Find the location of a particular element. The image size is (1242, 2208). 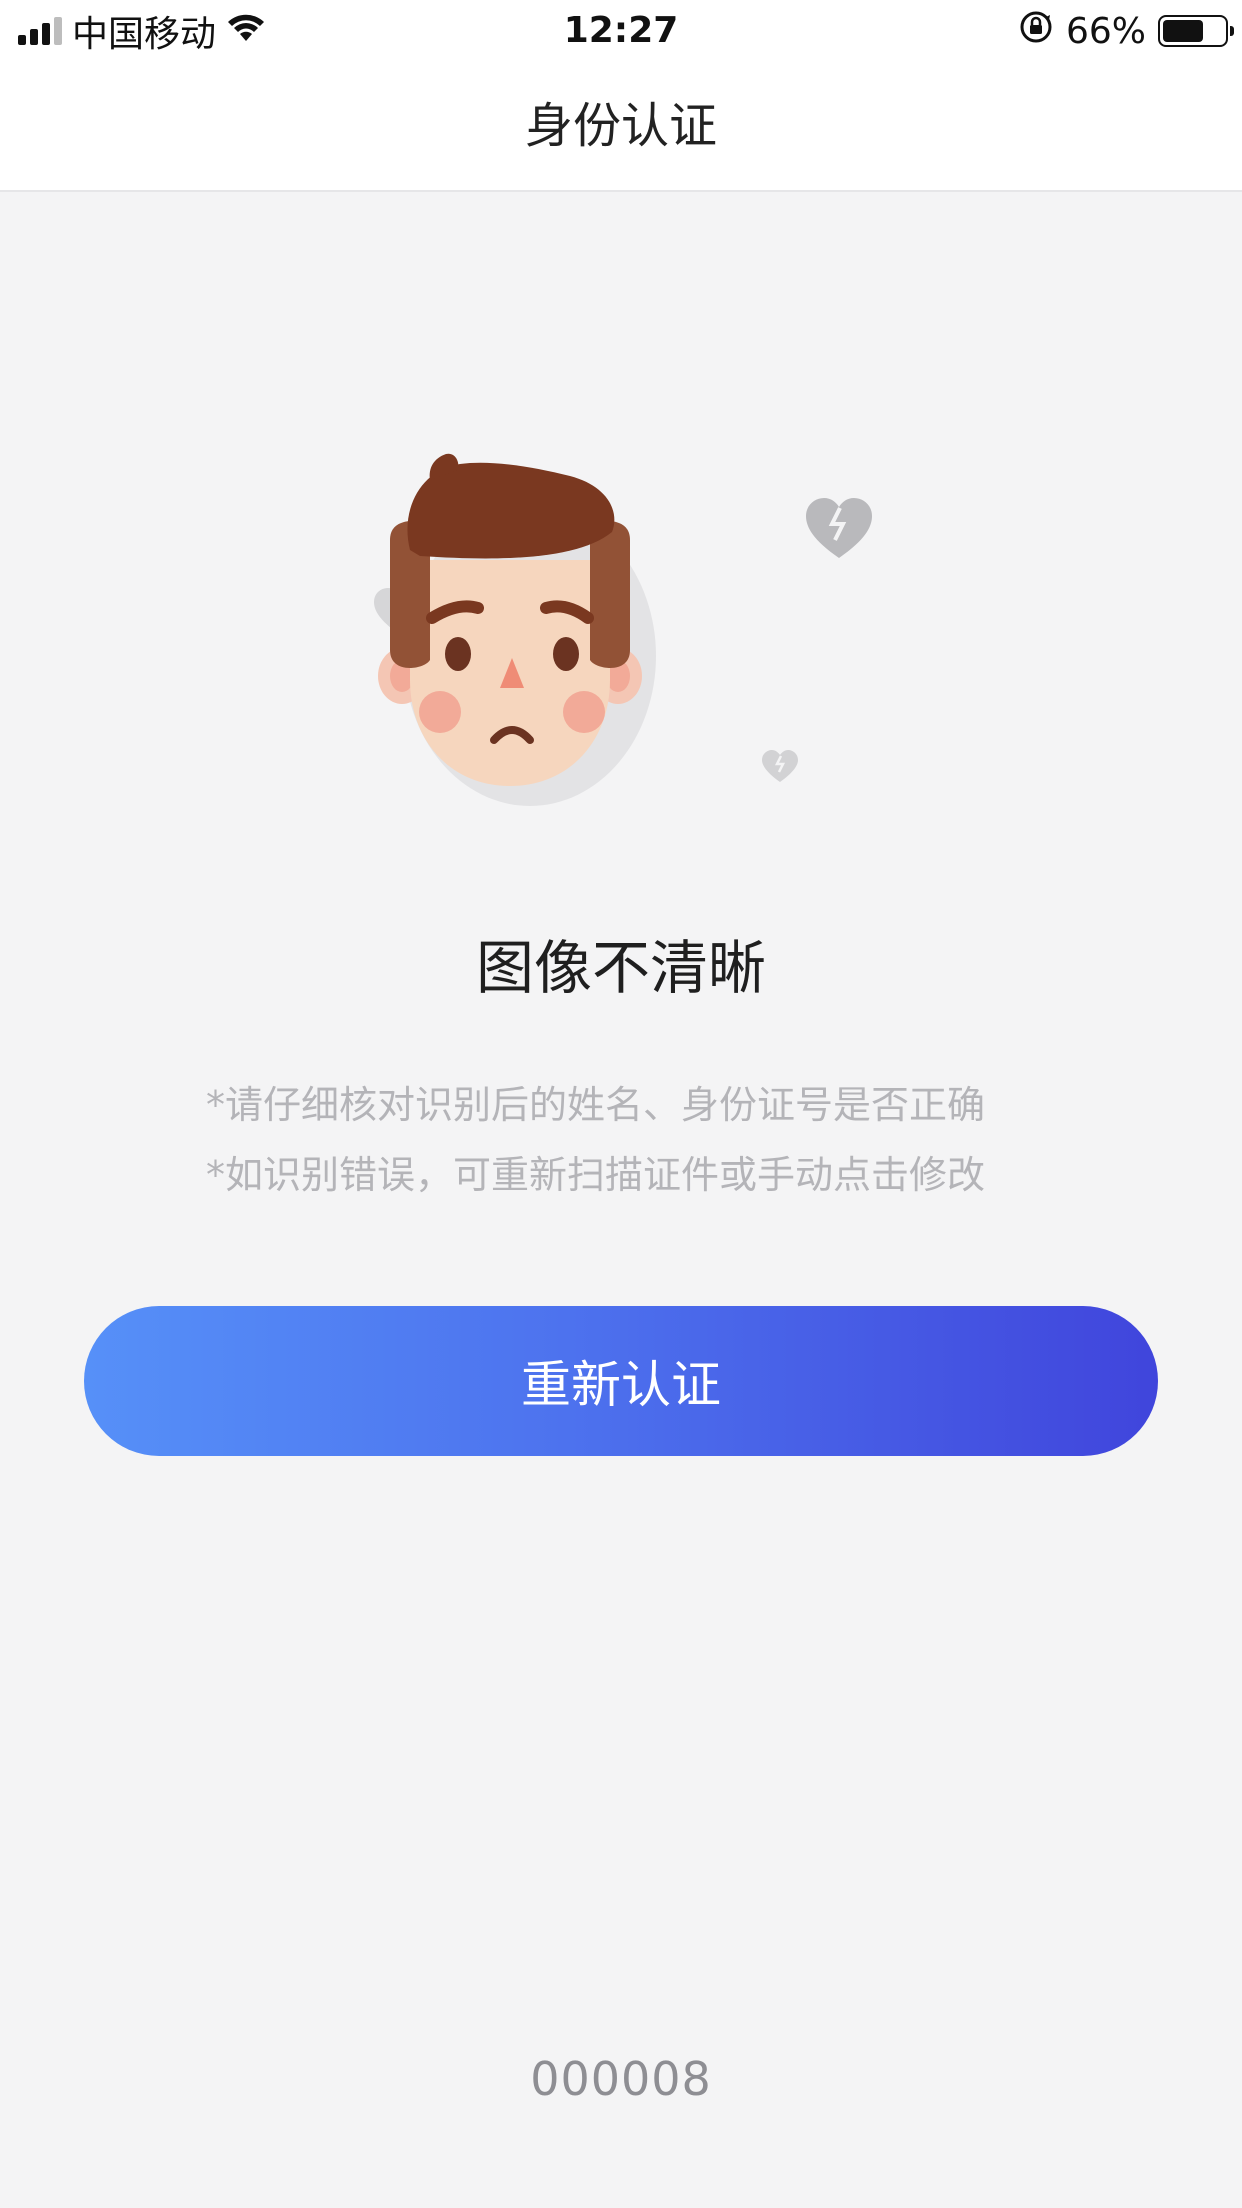

page-title: 身份认证 is located at coordinates (620, 126).